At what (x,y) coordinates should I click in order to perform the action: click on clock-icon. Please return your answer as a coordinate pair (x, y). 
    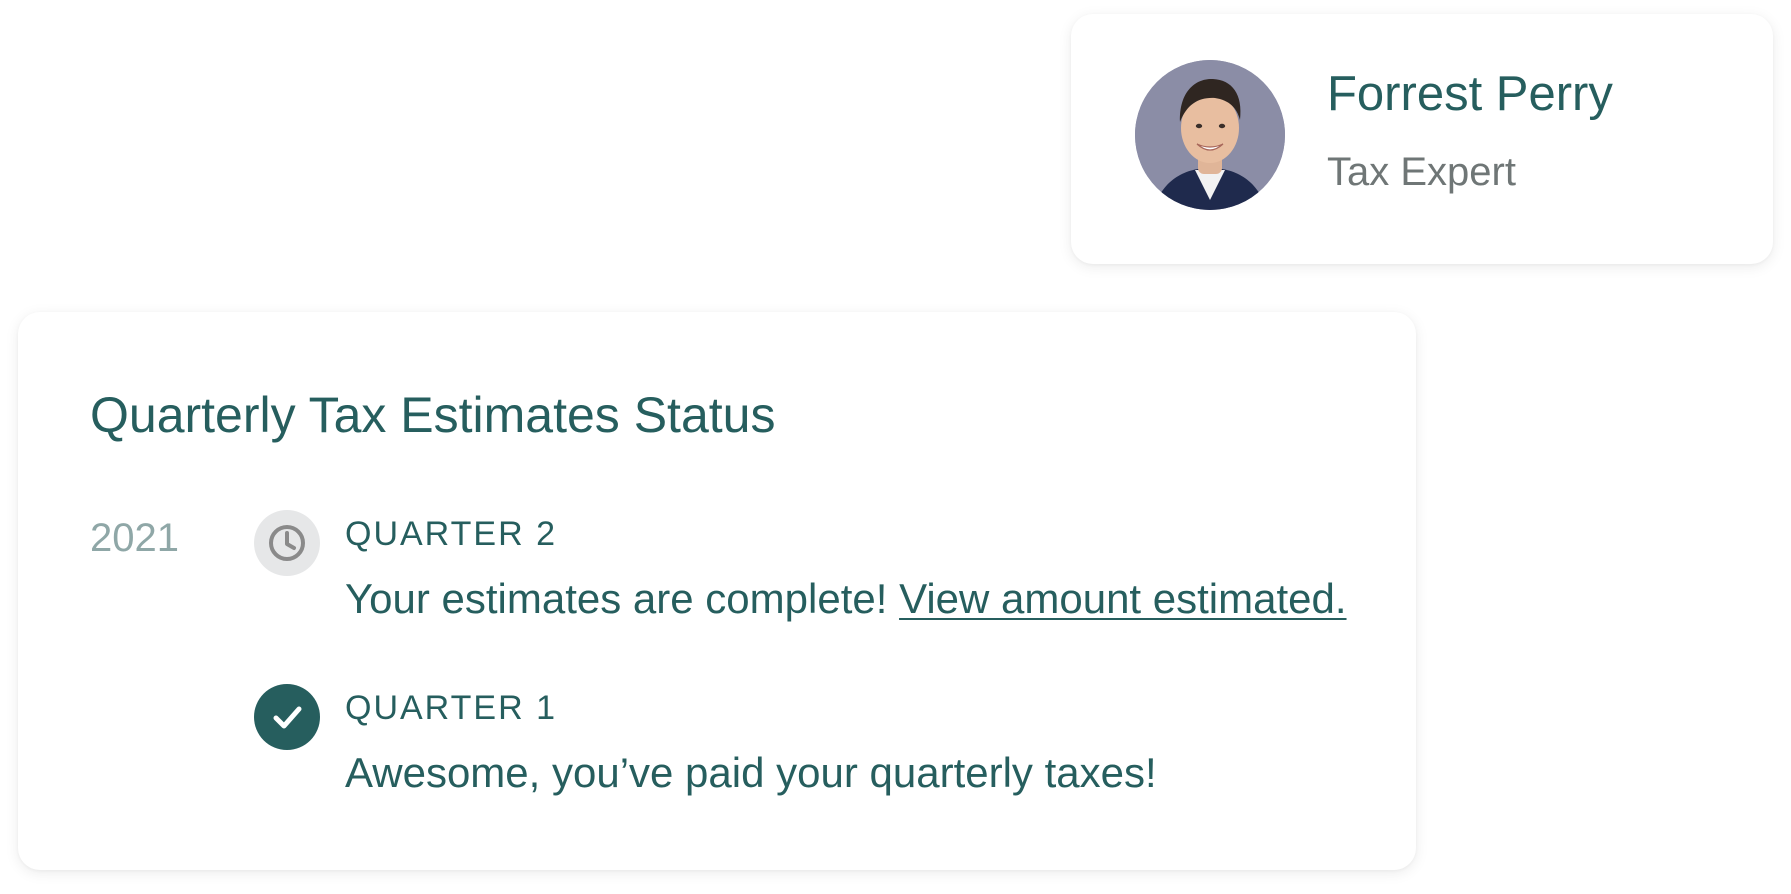
    Looking at the image, I should click on (287, 543).